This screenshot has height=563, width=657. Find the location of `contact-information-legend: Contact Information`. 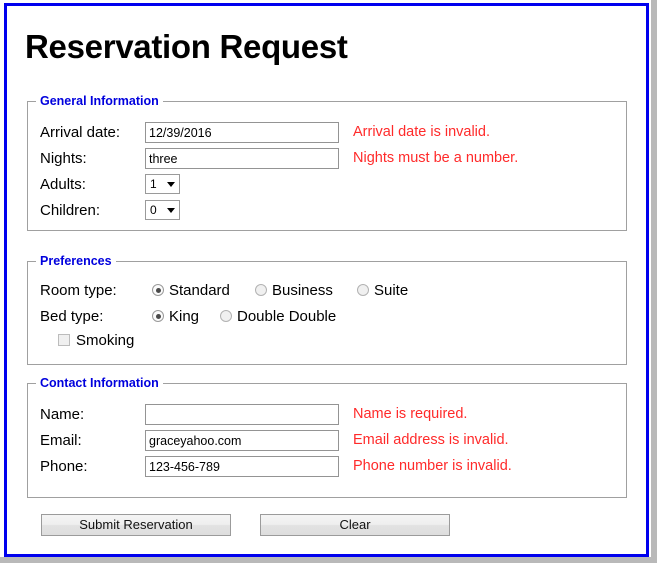

contact-information-legend: Contact Information is located at coordinates (99, 383).